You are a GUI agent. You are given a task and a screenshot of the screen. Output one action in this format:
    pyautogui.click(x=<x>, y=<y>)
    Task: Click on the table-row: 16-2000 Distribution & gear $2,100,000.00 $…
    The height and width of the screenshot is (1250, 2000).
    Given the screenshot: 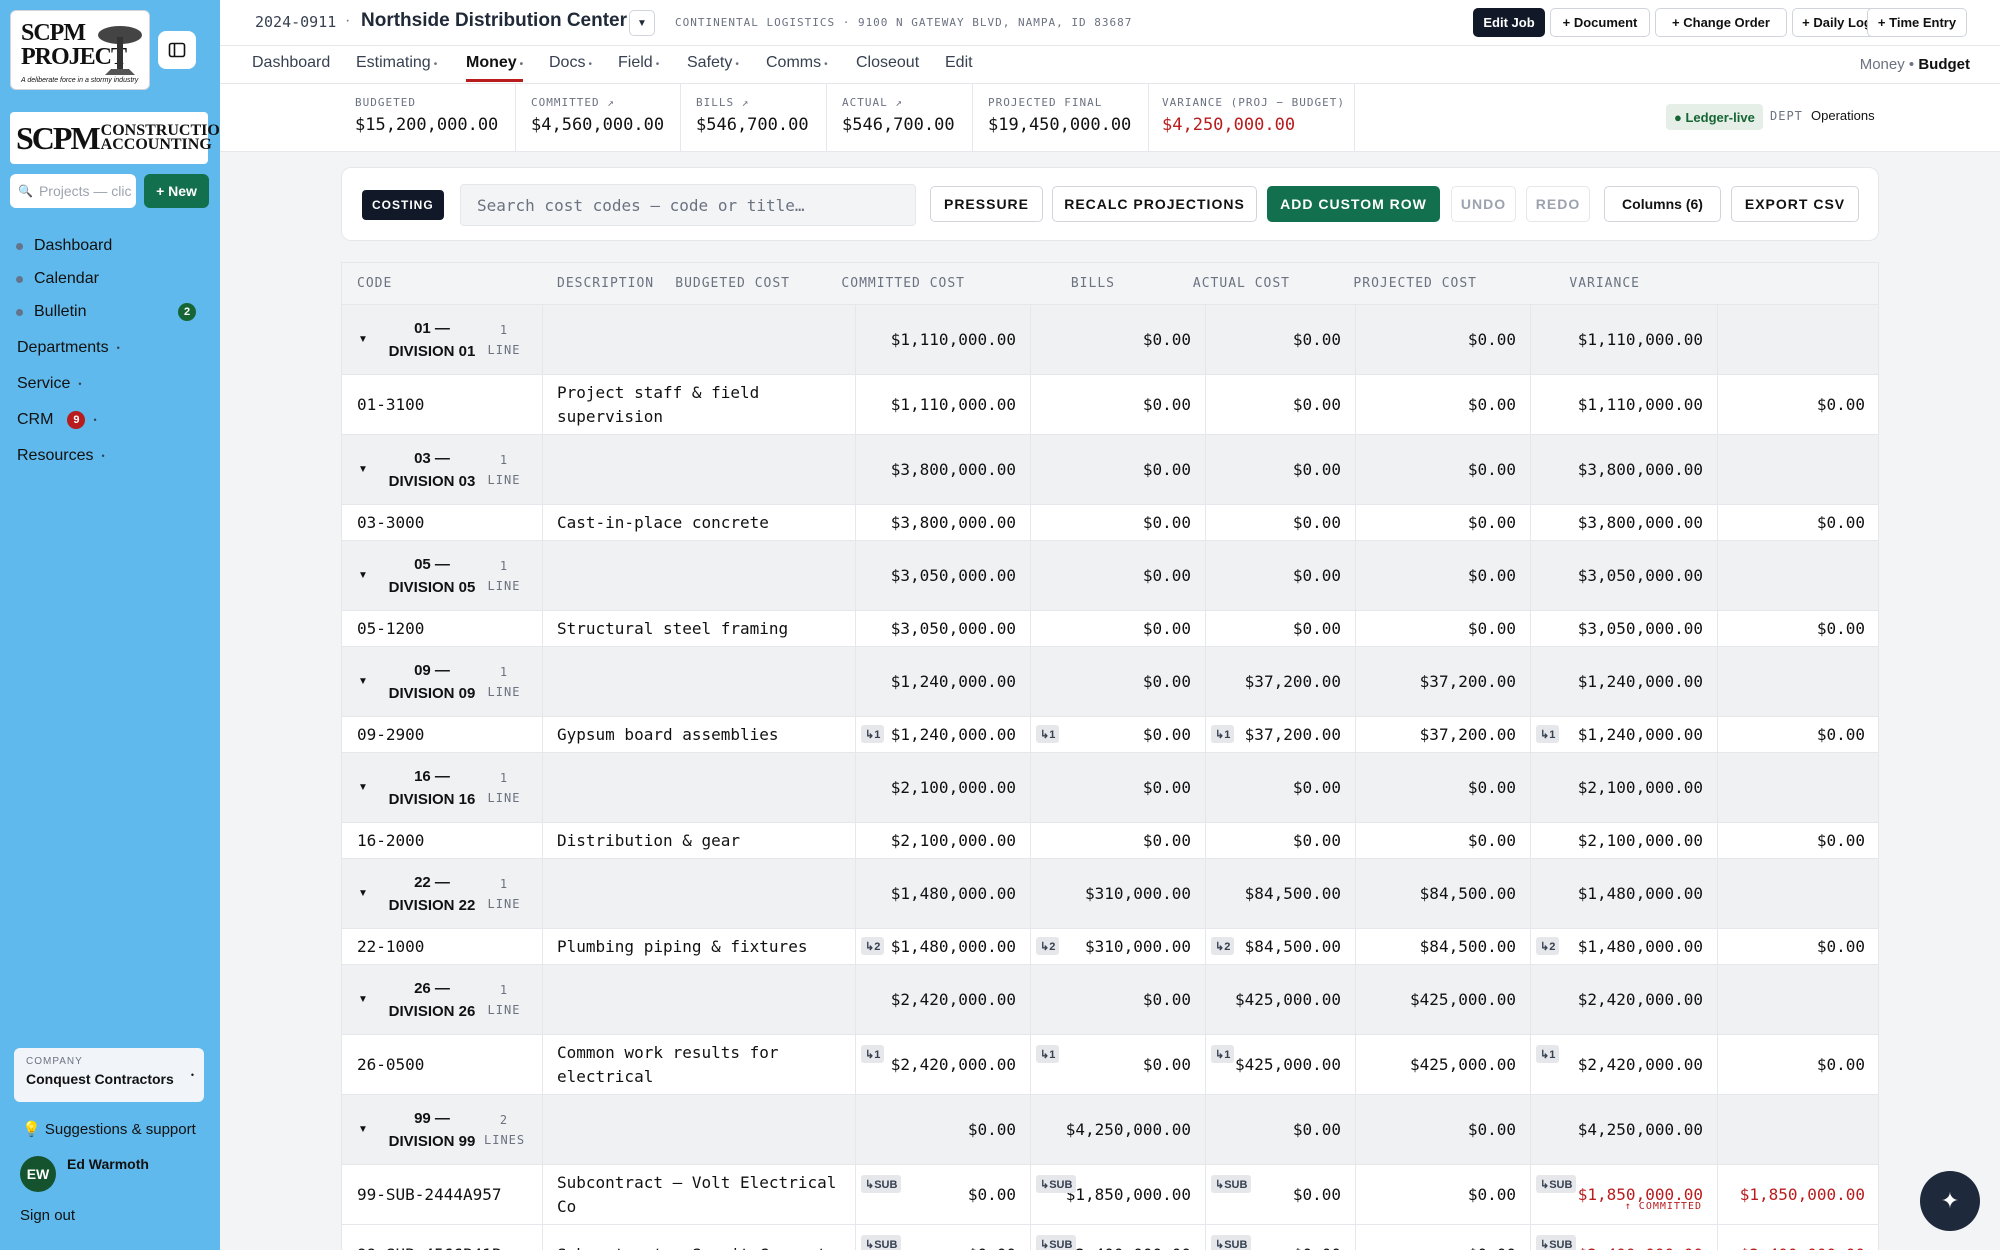 What is the action you would take?
    pyautogui.click(x=1110, y=841)
    